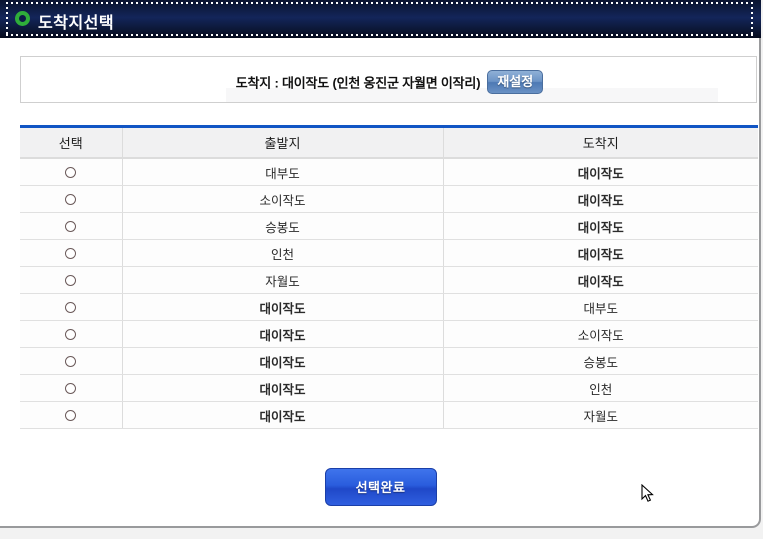  Describe the element at coordinates (76, 23) in the screenshot. I see `window-title: 도착지선택` at that location.